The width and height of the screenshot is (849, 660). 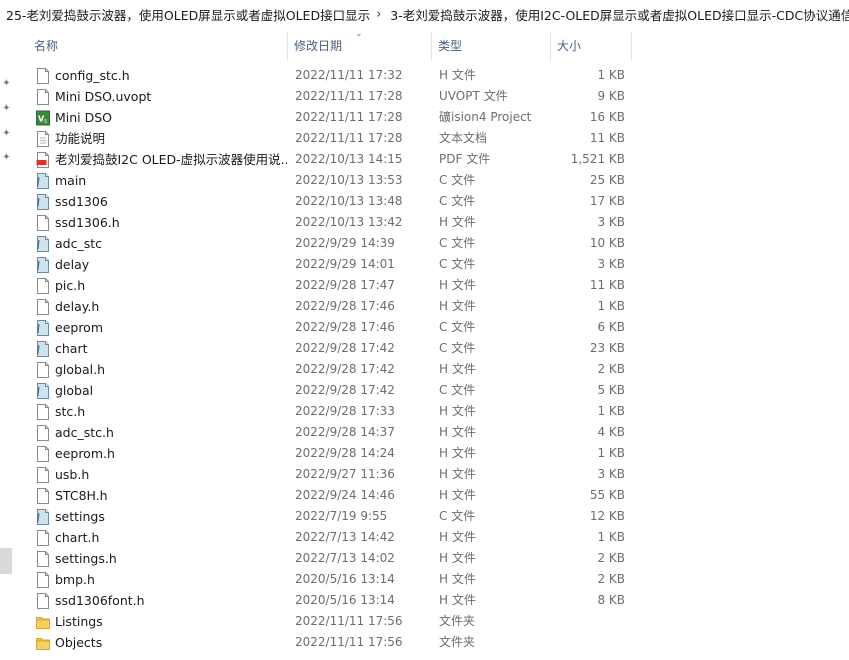 What do you see at coordinates (345, 285) in the screenshot?
I see `file-modified-date: 2022/9/28 17:47` at bounding box center [345, 285].